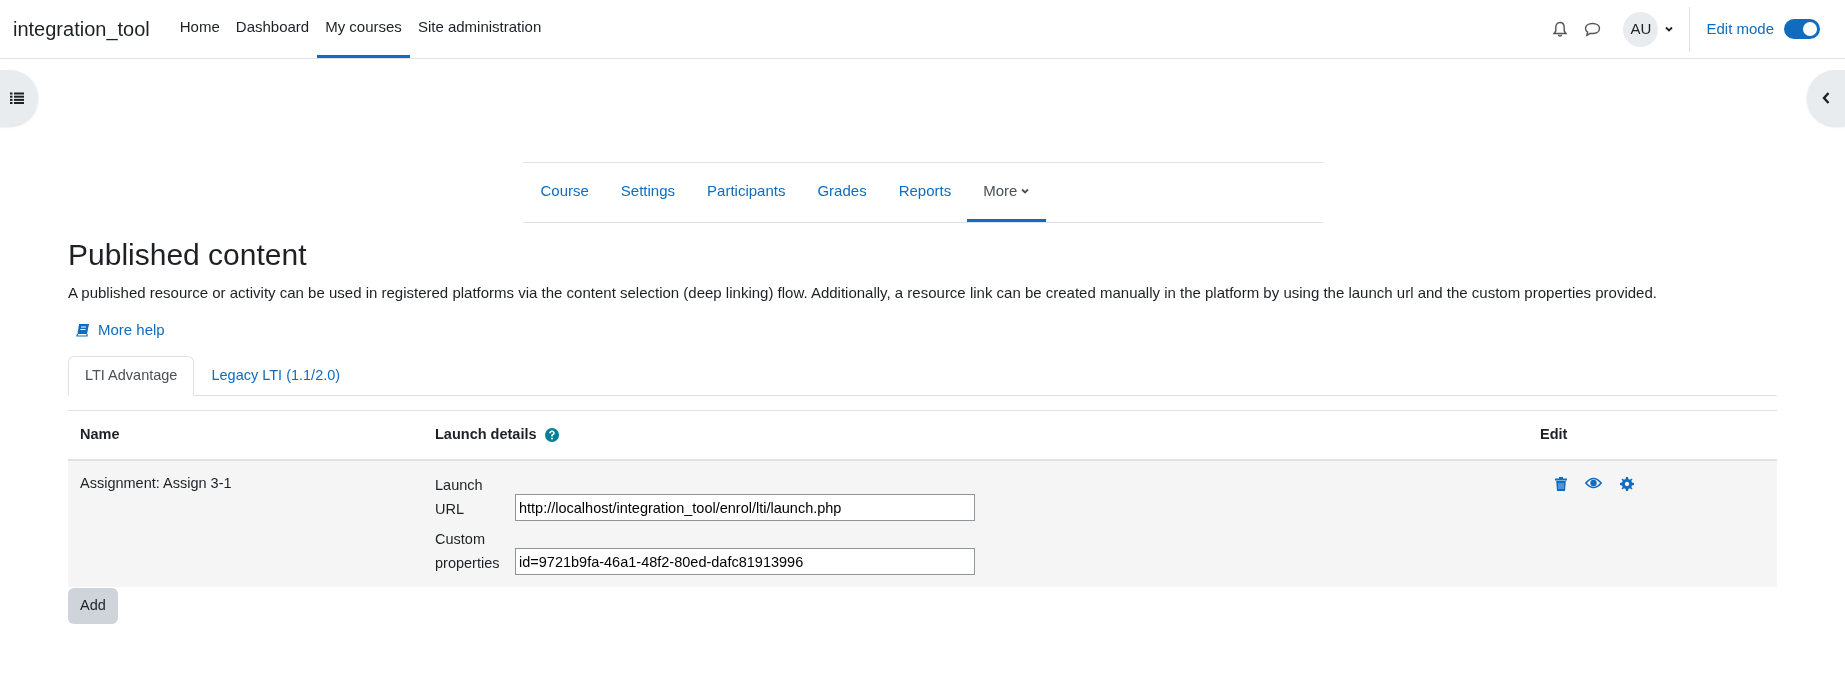  Describe the element at coordinates (863, 293) in the screenshot. I see `description-text: A published resource or activity can be used in registered platforms via the content selection (deep linking) flow. Additionally, a resource link can be created manually in the platform by using the launch url and the custom properties provided.` at that location.